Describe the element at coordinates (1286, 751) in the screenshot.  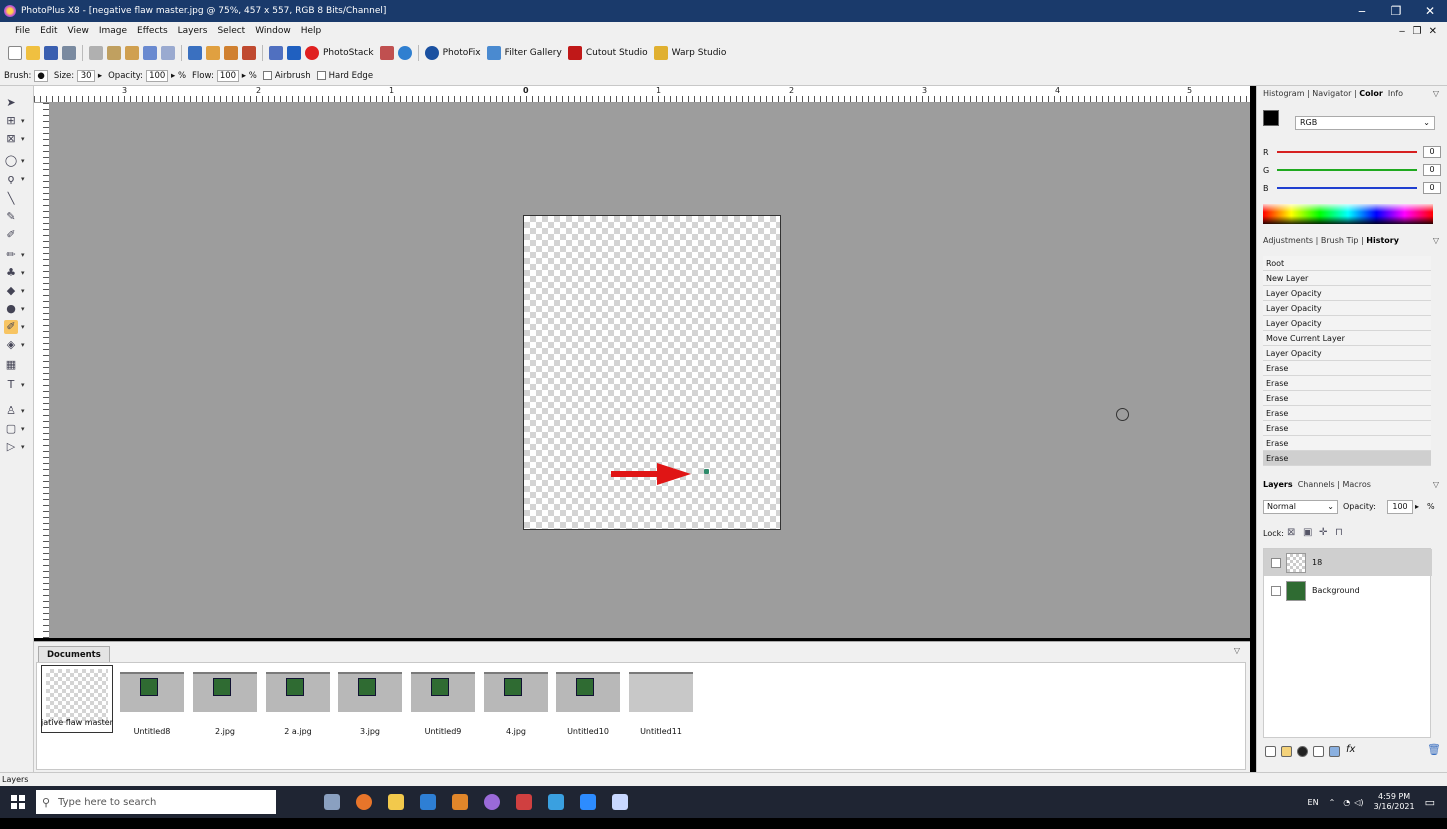
I see `new-group-icon` at that location.